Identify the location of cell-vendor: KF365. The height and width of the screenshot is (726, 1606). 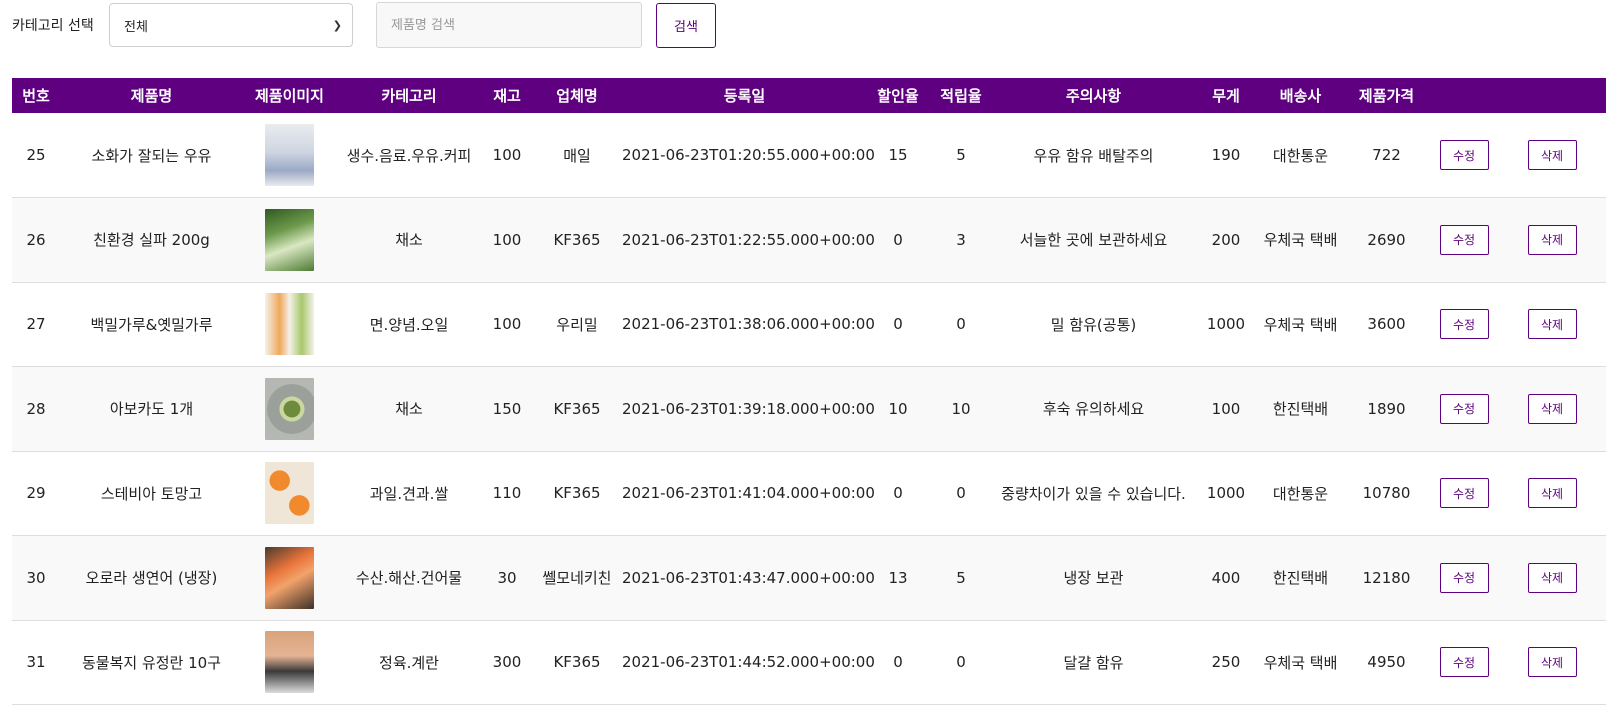
(577, 493).